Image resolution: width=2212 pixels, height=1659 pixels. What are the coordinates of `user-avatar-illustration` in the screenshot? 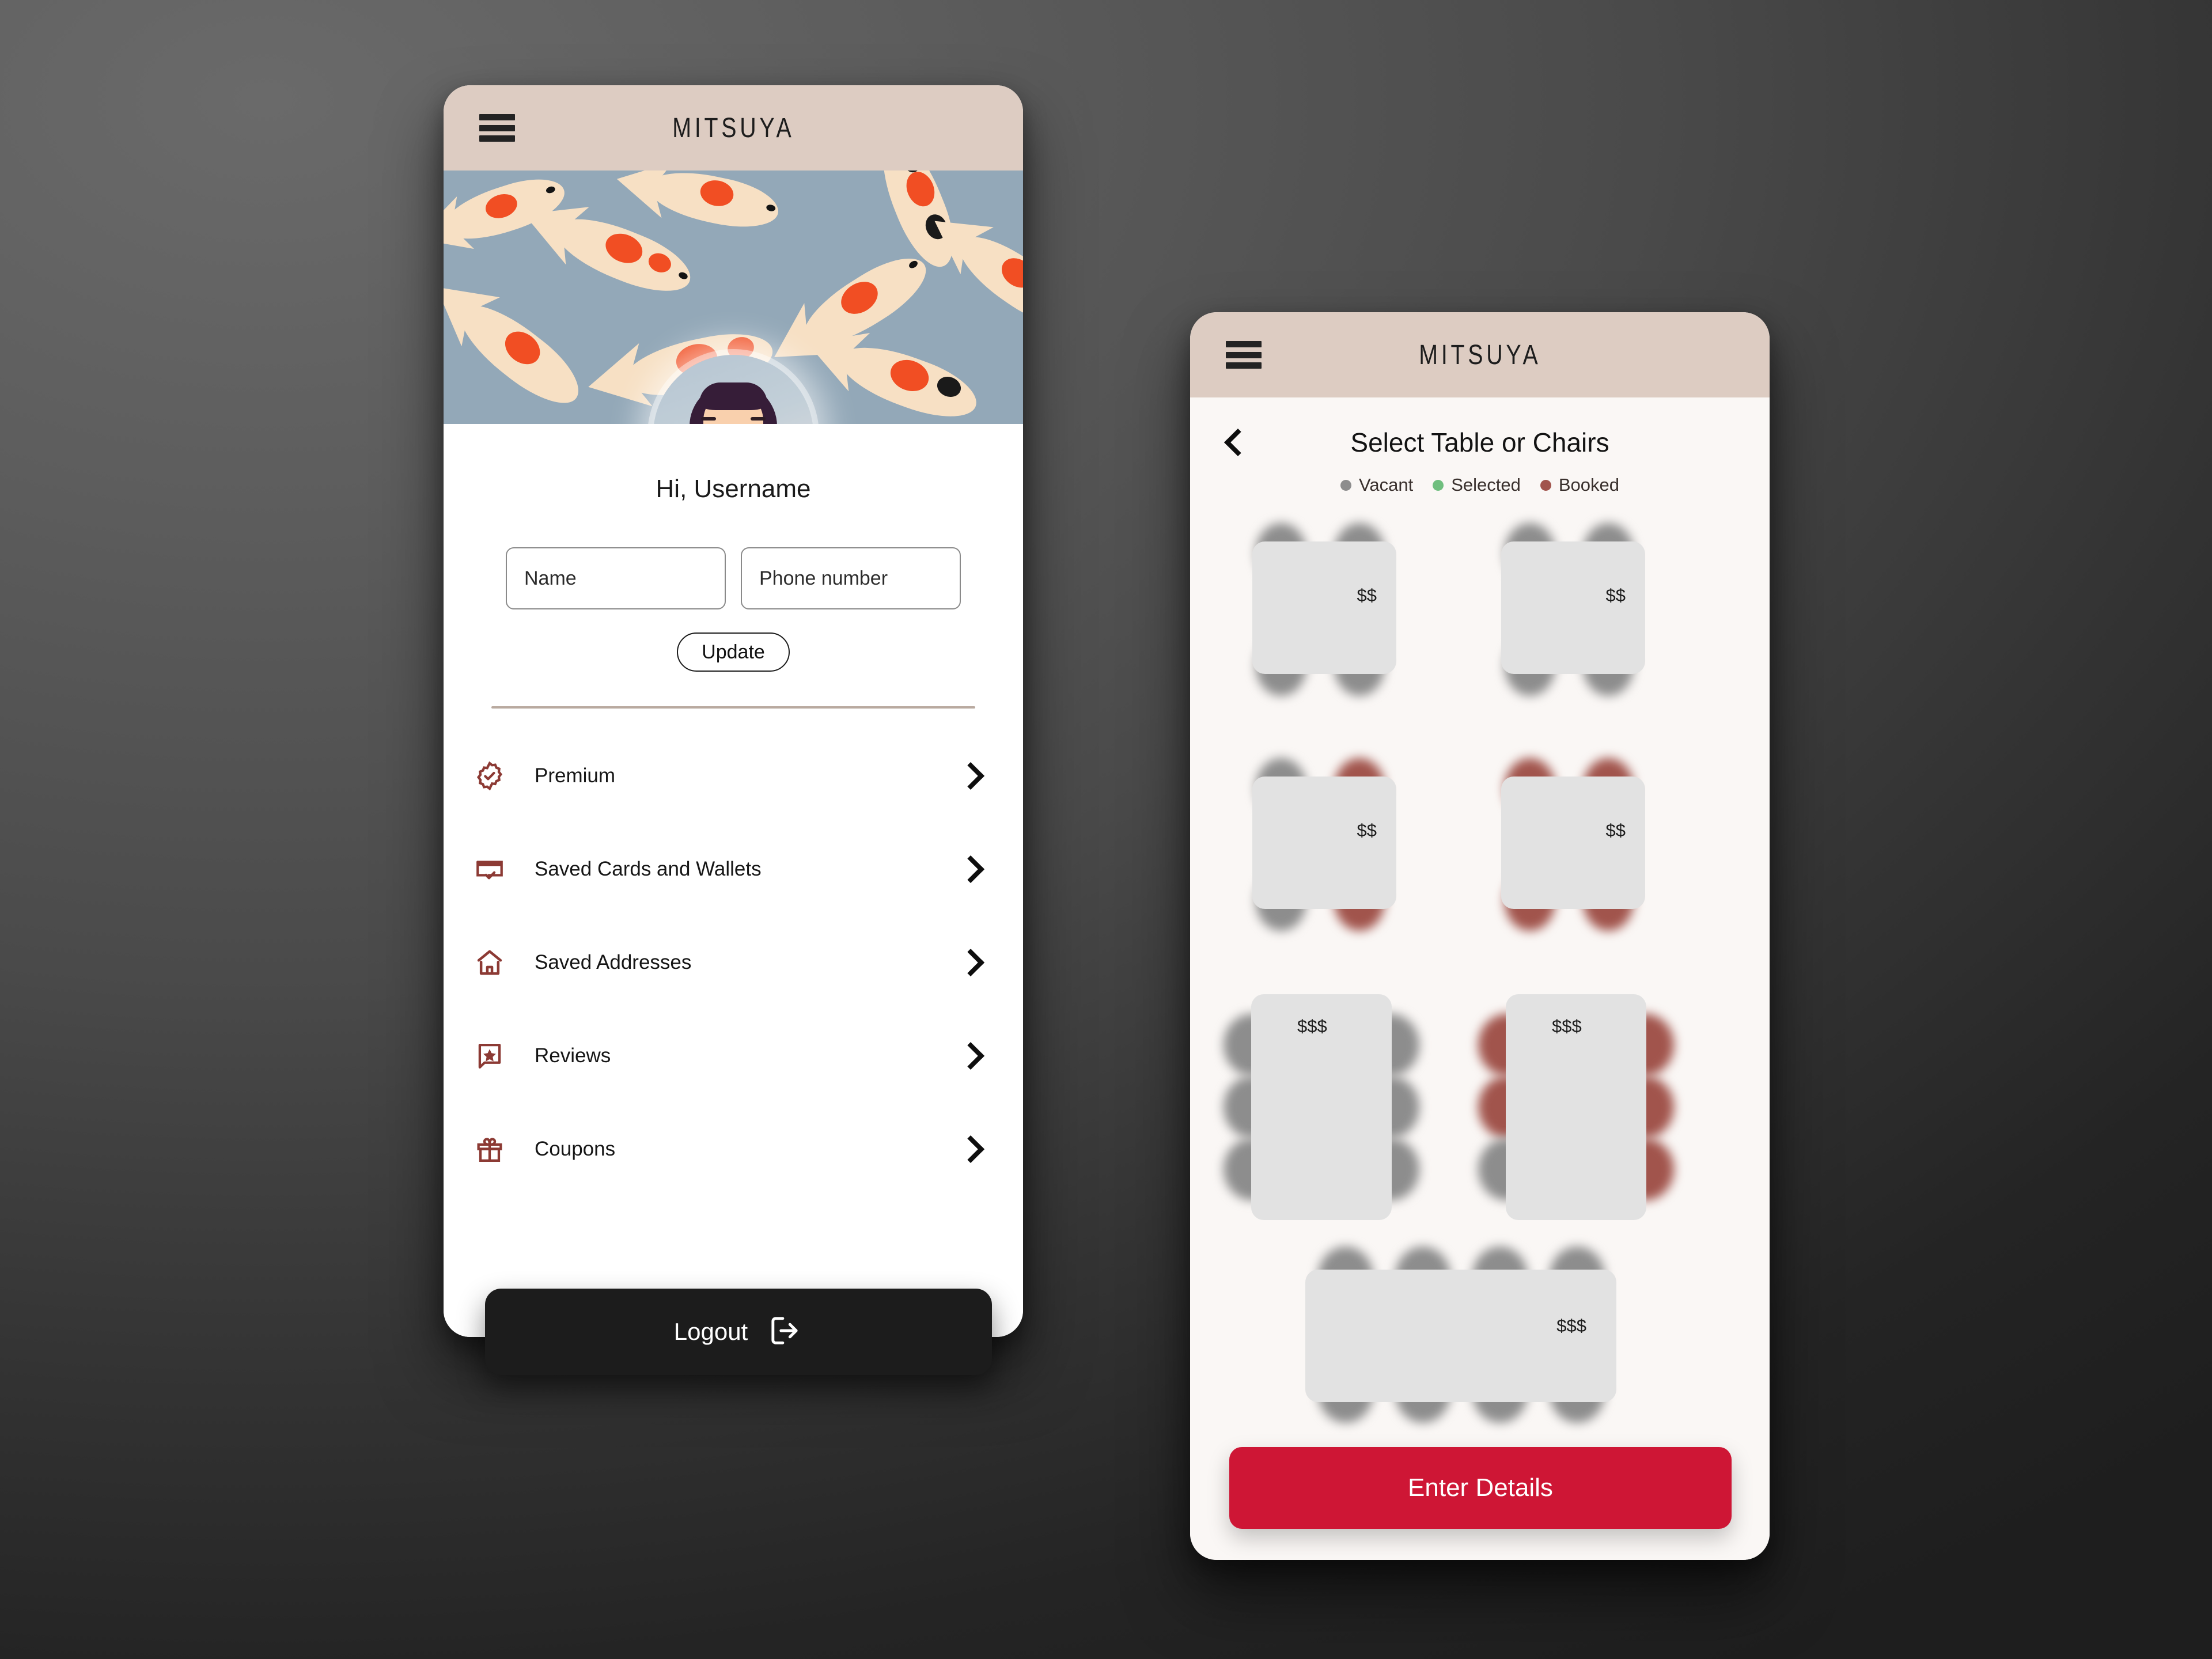 It's located at (733, 389).